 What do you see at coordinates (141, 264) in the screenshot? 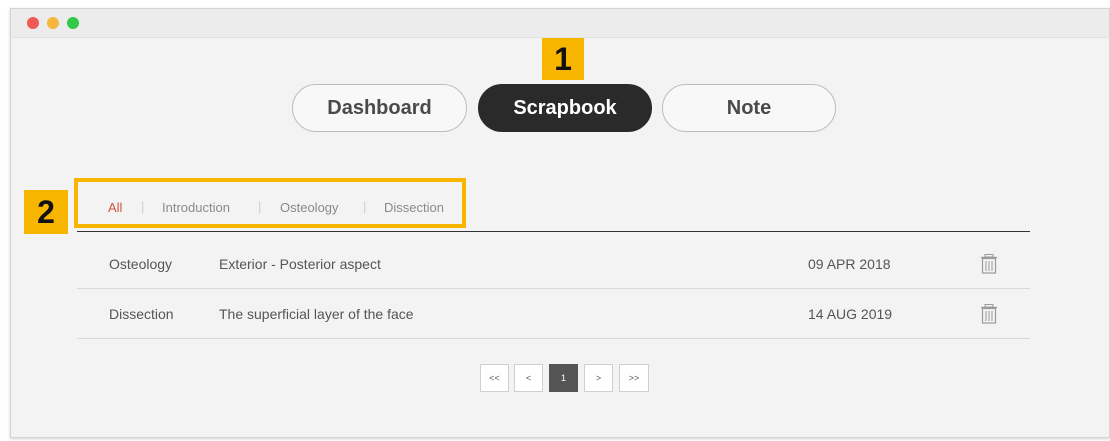
I see `item-category: Osteology` at bounding box center [141, 264].